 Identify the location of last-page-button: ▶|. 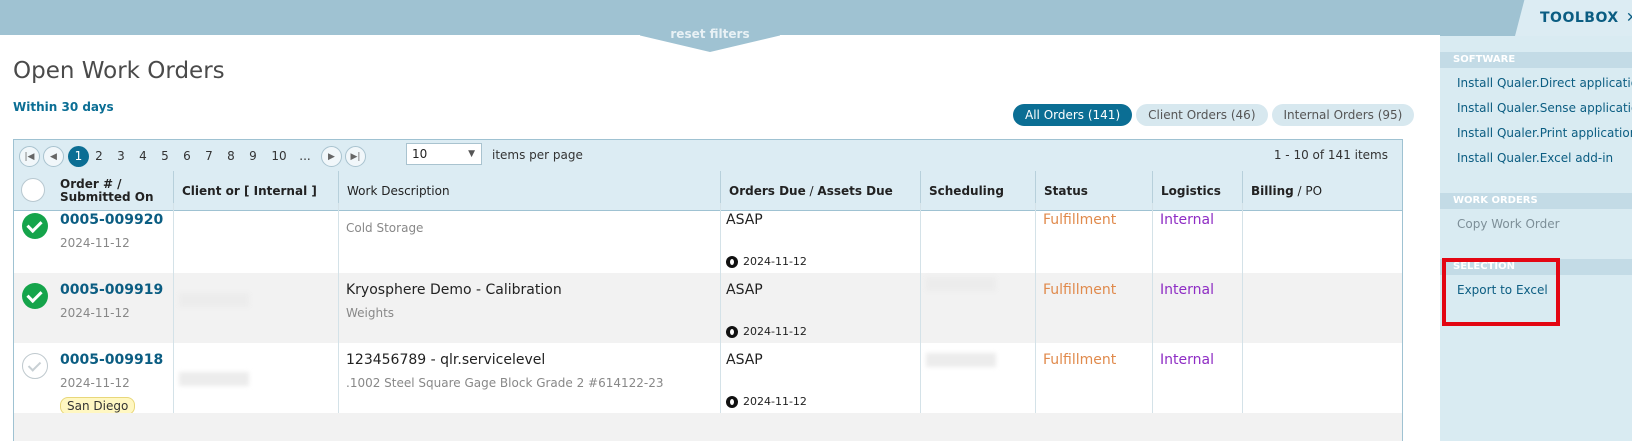
(355, 156).